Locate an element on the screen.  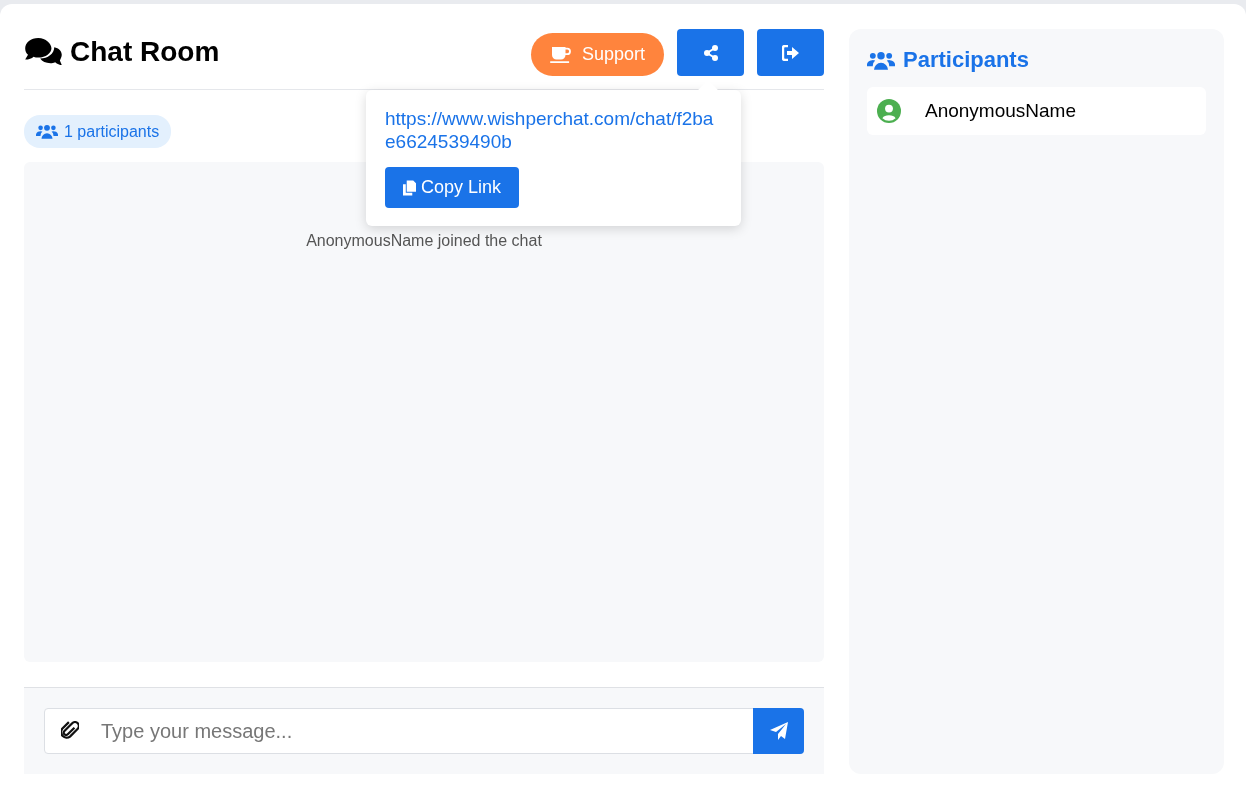
send-button is located at coordinates (778, 731).